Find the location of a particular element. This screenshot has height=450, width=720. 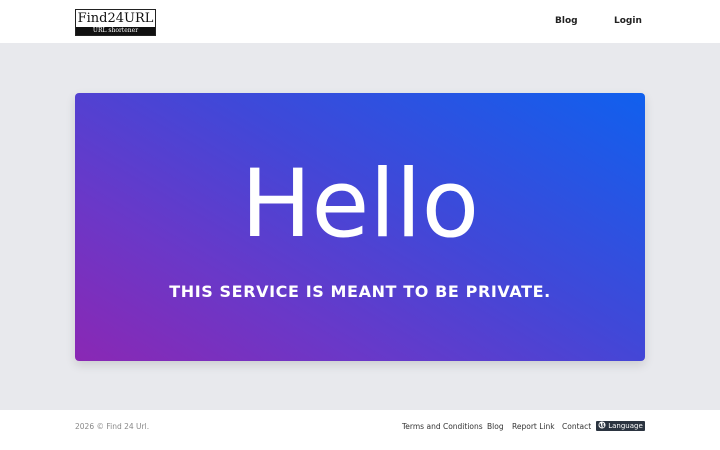

logo-name: Find24URL is located at coordinates (115, 18).